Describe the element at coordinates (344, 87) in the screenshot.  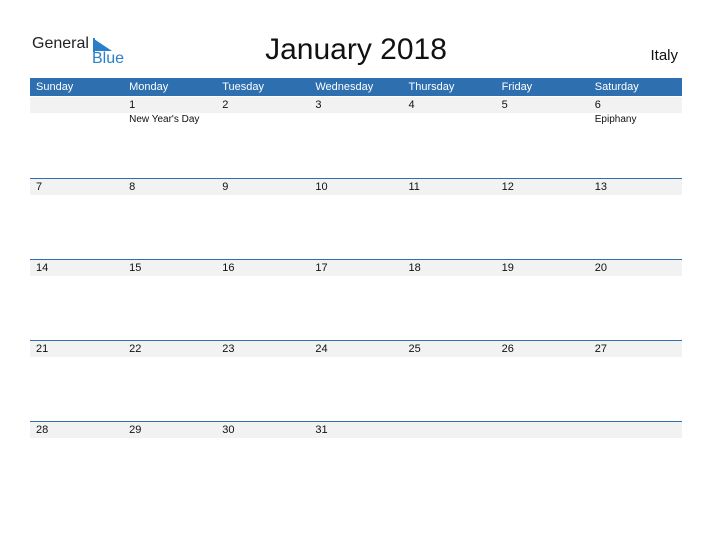
I see `weekday-wednesday: Wednesday` at that location.